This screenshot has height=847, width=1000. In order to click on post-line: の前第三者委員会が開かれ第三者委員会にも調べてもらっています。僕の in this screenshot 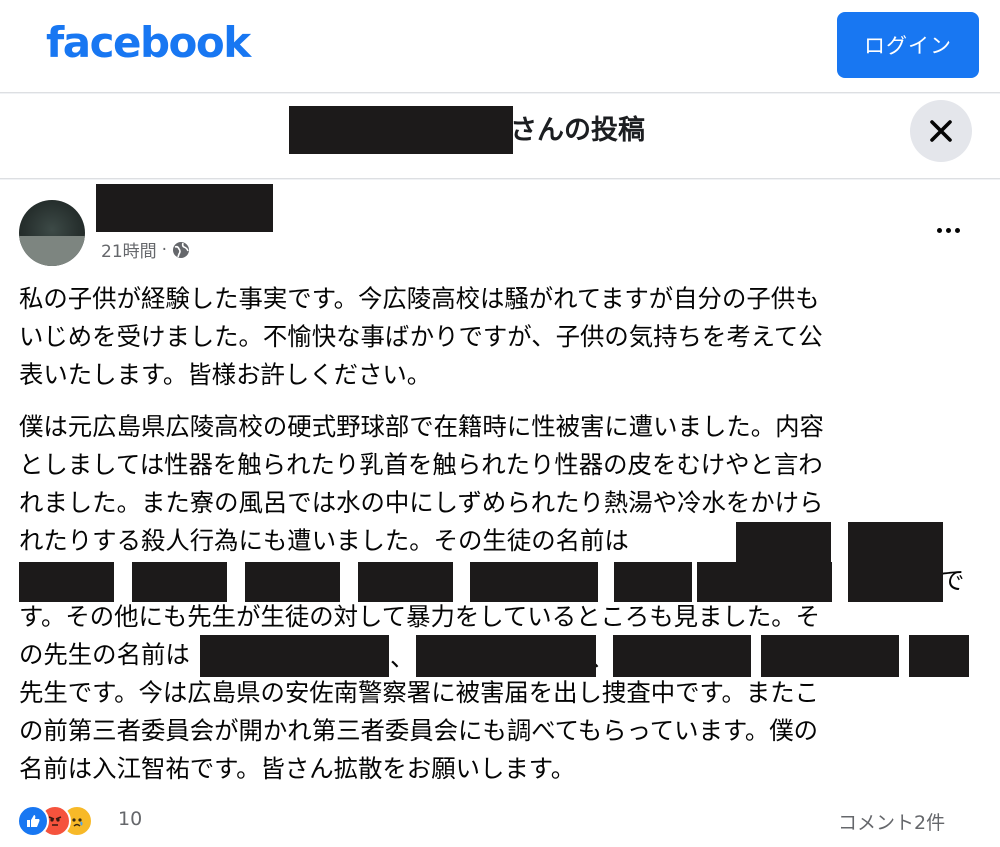, I will do `click(419, 730)`.